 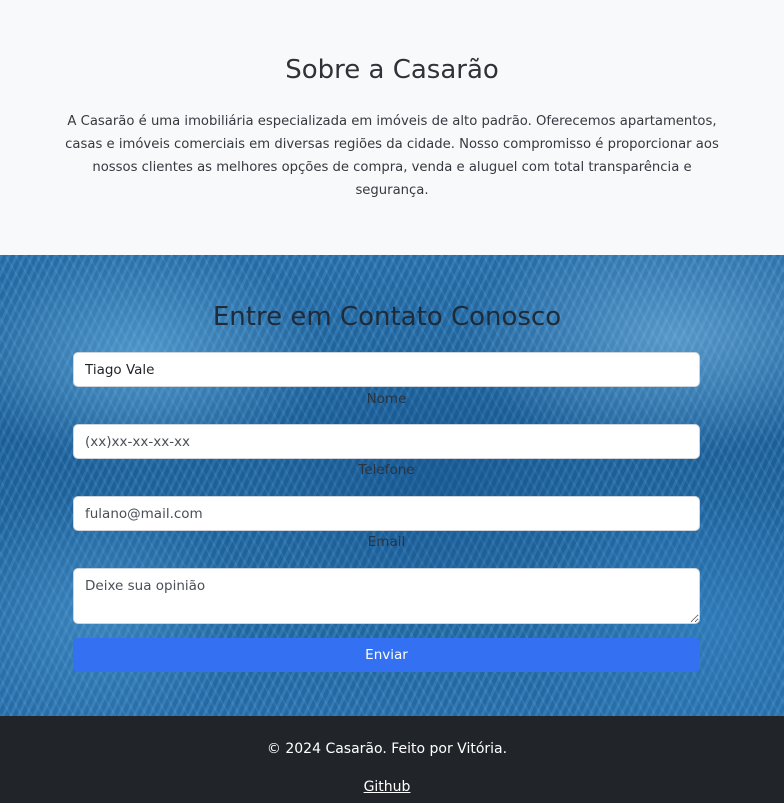 What do you see at coordinates (387, 317) in the screenshot?
I see `contact-title: Entre em Contato Conosco` at bounding box center [387, 317].